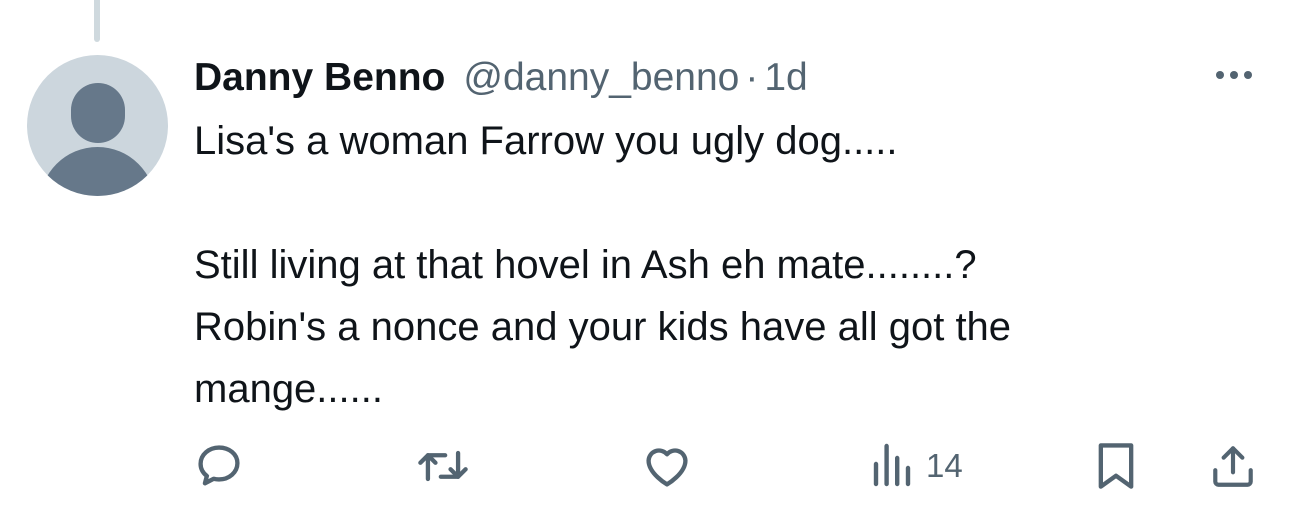 The height and width of the screenshot is (517, 1290). I want to click on tweet-actions-bar: 14, so click(645, 466).